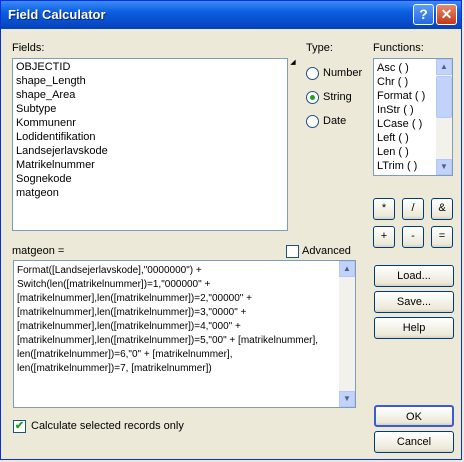 The image size is (464, 462). What do you see at coordinates (312, 73) in the screenshot?
I see `type-radio-number` at bounding box center [312, 73].